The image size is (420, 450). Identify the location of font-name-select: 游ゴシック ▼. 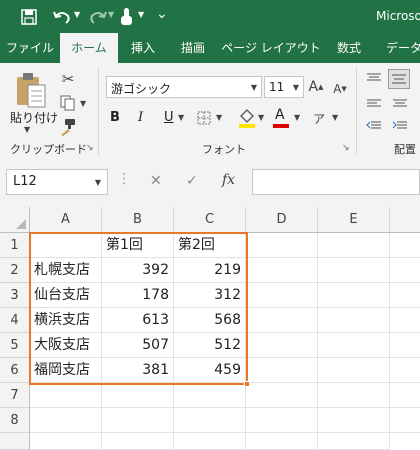
(184, 87).